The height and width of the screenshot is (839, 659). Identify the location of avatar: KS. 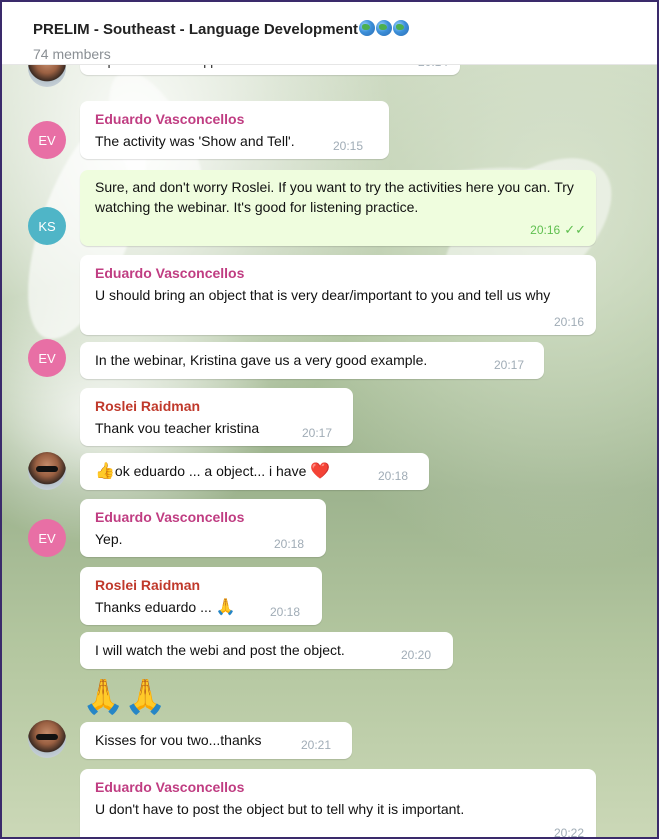
(47, 226).